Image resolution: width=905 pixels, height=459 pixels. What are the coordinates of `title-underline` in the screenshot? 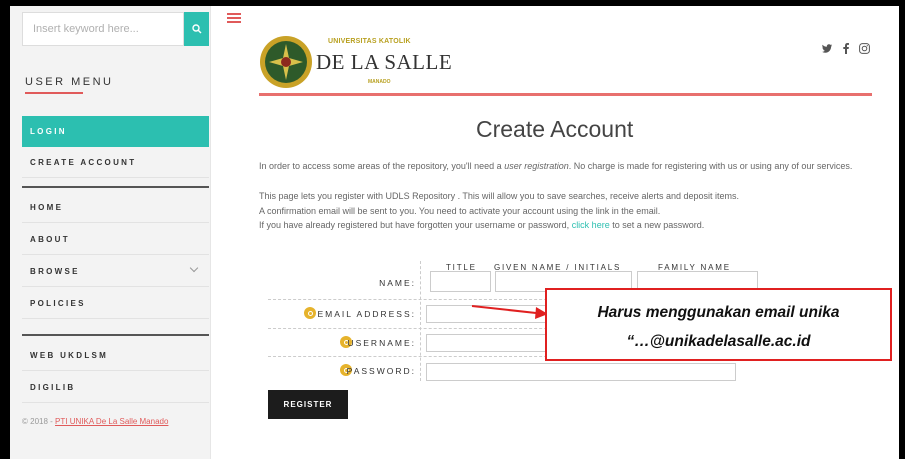 It's located at (54, 93).